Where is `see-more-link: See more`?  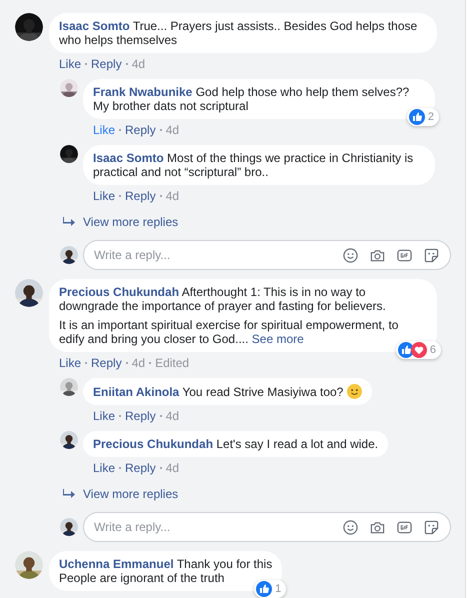
see-more-link: See more is located at coordinates (278, 339).